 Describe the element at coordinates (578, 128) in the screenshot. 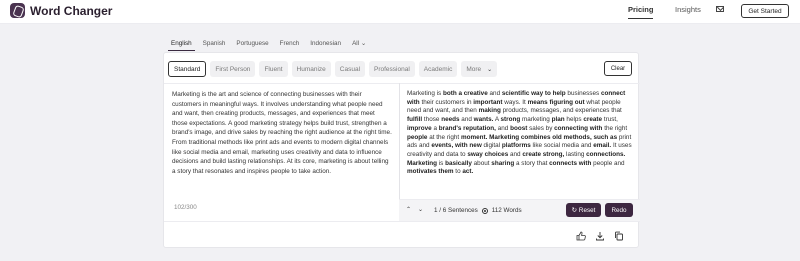

I see `changed-phrase: connecting with` at that location.